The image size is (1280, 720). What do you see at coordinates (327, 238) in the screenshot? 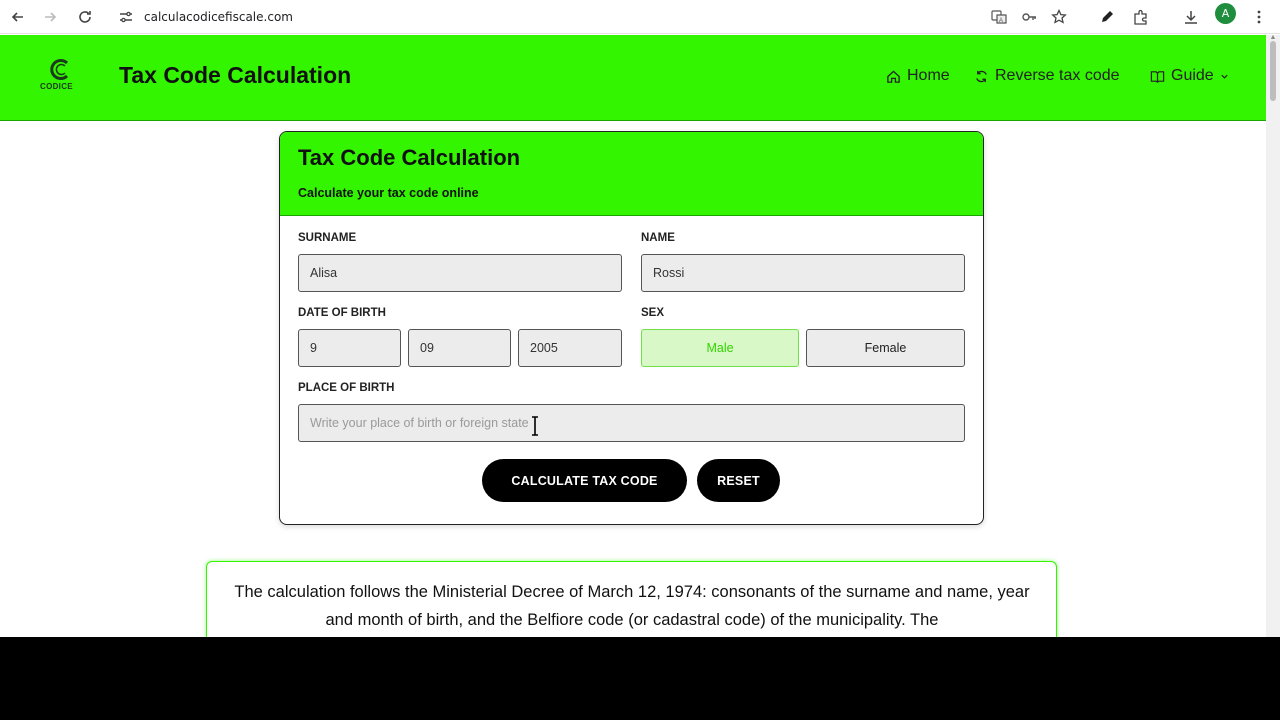
I see `surname-label: SURNAME` at bounding box center [327, 238].